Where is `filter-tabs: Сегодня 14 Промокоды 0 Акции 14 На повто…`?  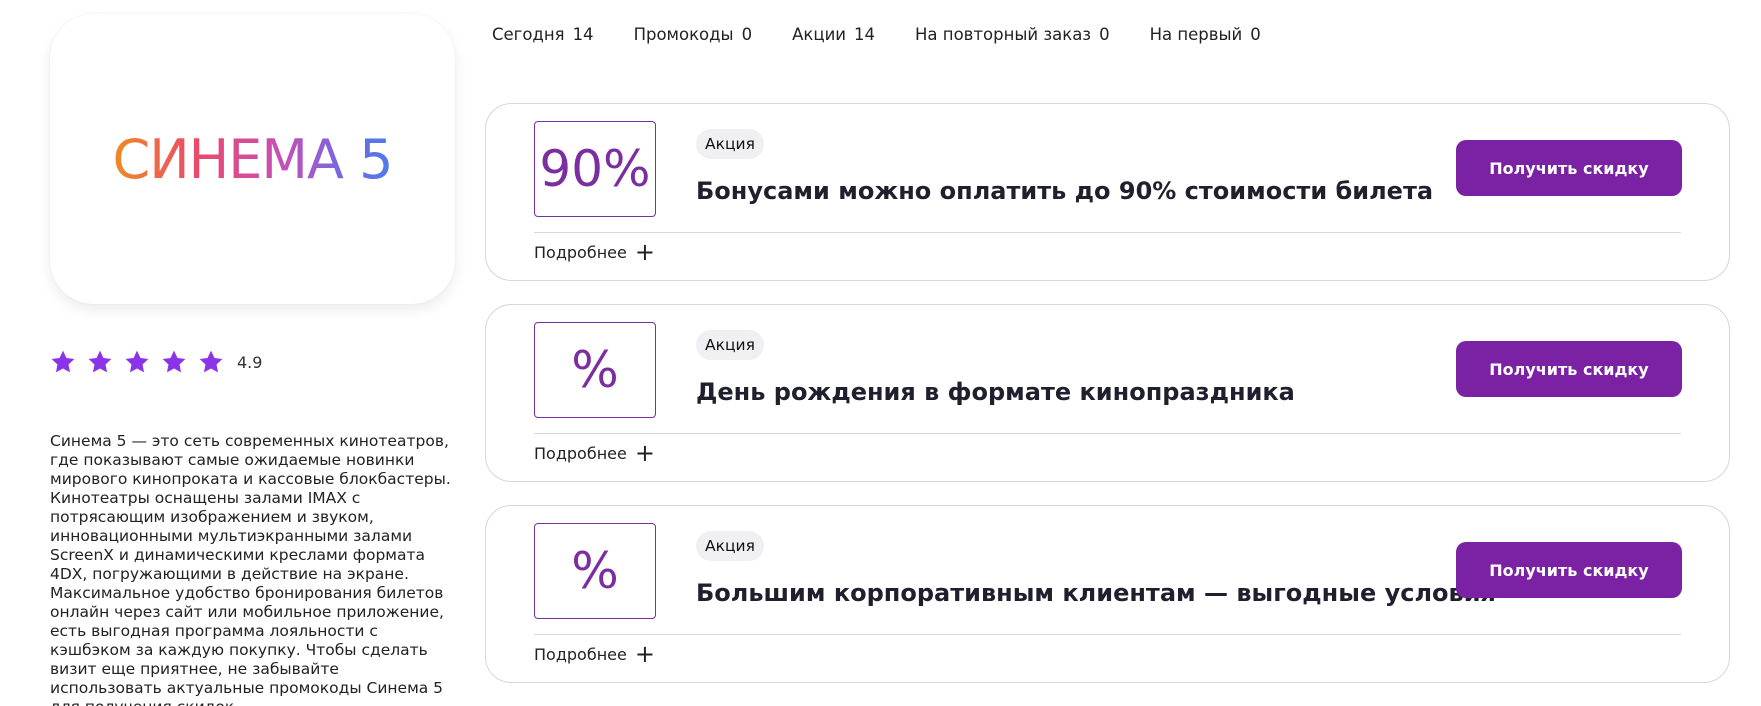 filter-tabs: Сегодня 14 Промокоды 0 Акции 14 На повто… is located at coordinates (896, 34).